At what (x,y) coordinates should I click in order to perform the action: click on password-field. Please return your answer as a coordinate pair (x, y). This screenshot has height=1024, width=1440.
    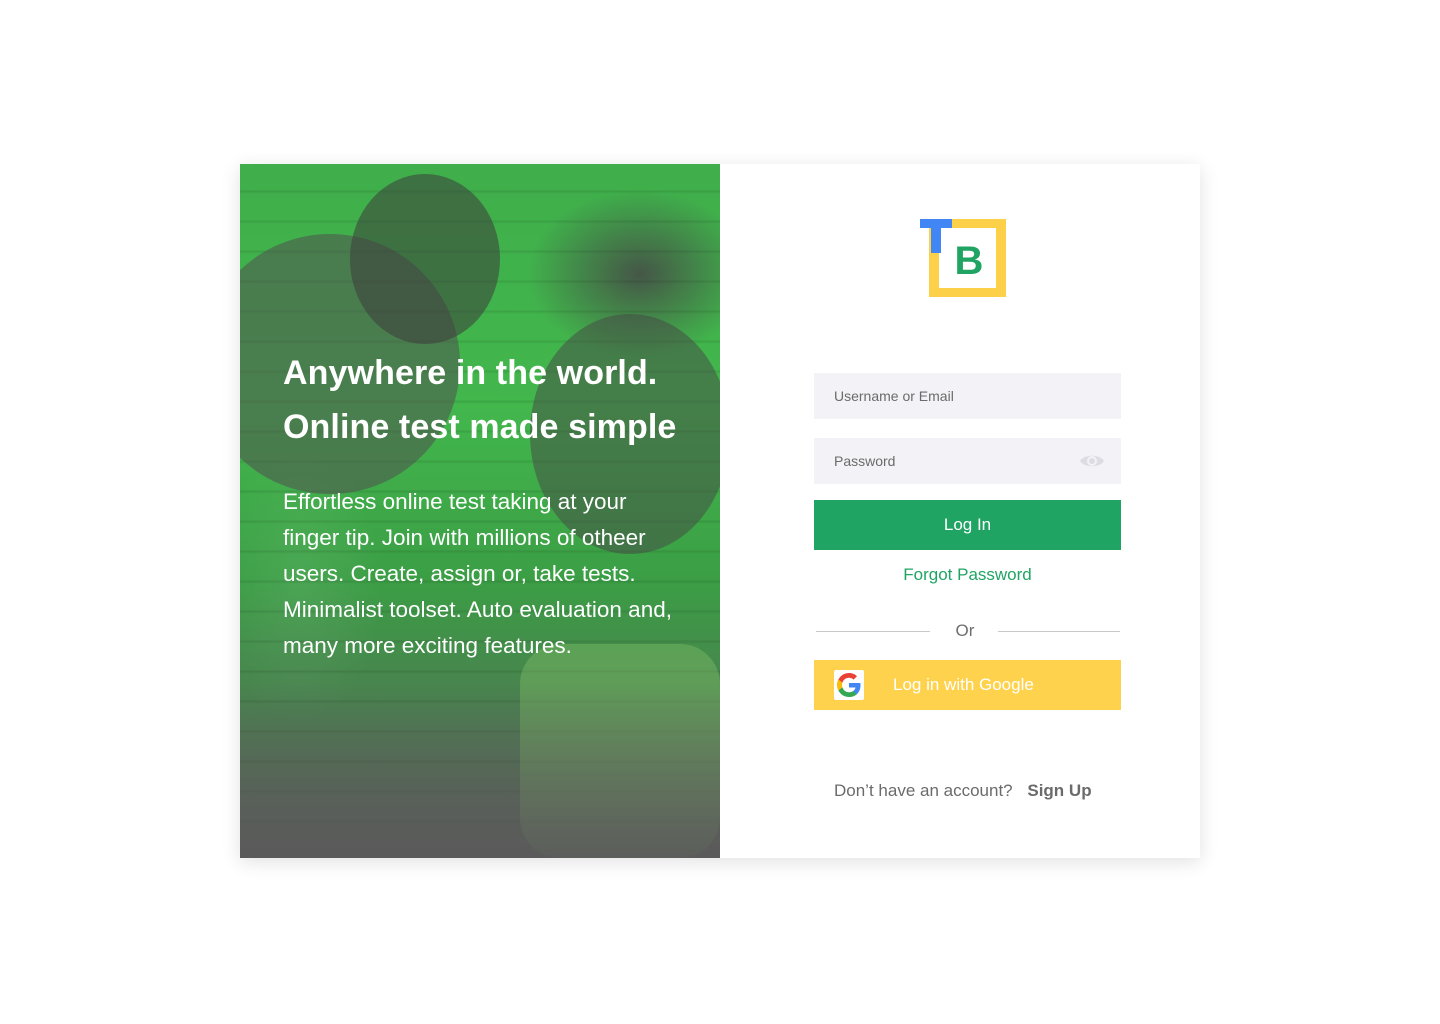
    Looking at the image, I should click on (967, 461).